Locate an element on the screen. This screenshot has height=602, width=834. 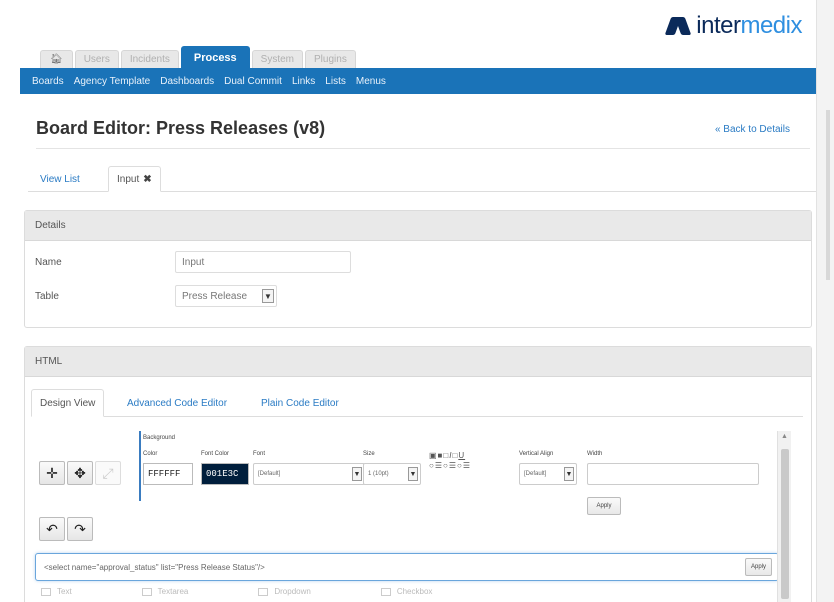
size-select-value: 1 (10pt) is located at coordinates (378, 474).